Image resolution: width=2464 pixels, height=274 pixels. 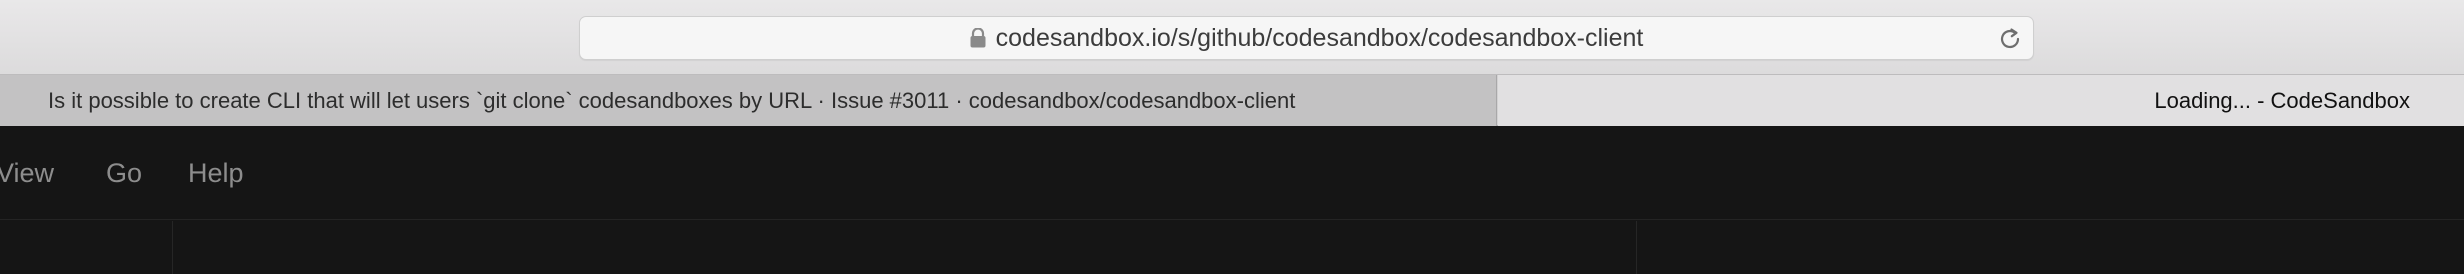 I want to click on menu-go: Go, so click(x=124, y=173).